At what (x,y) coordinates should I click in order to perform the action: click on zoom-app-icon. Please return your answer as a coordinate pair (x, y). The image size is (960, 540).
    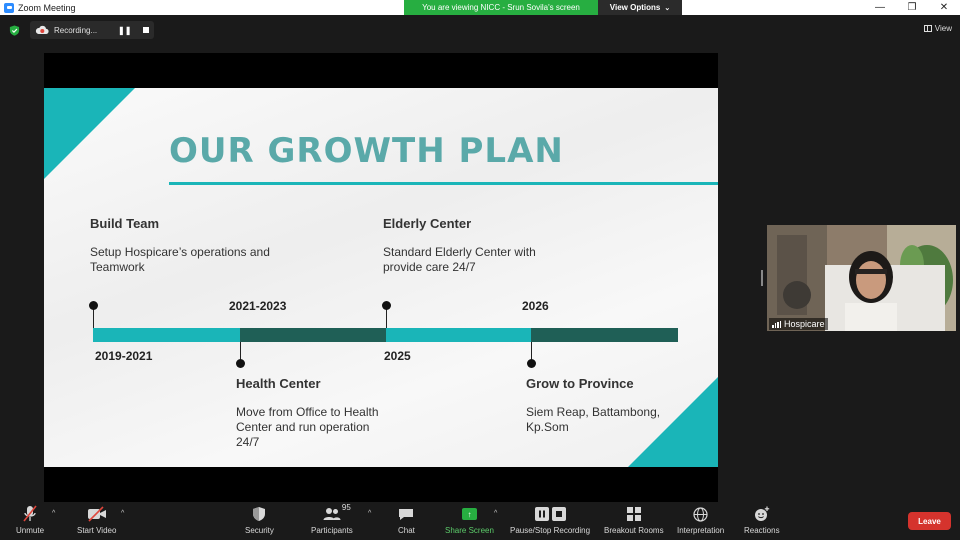
    Looking at the image, I should click on (9, 7).